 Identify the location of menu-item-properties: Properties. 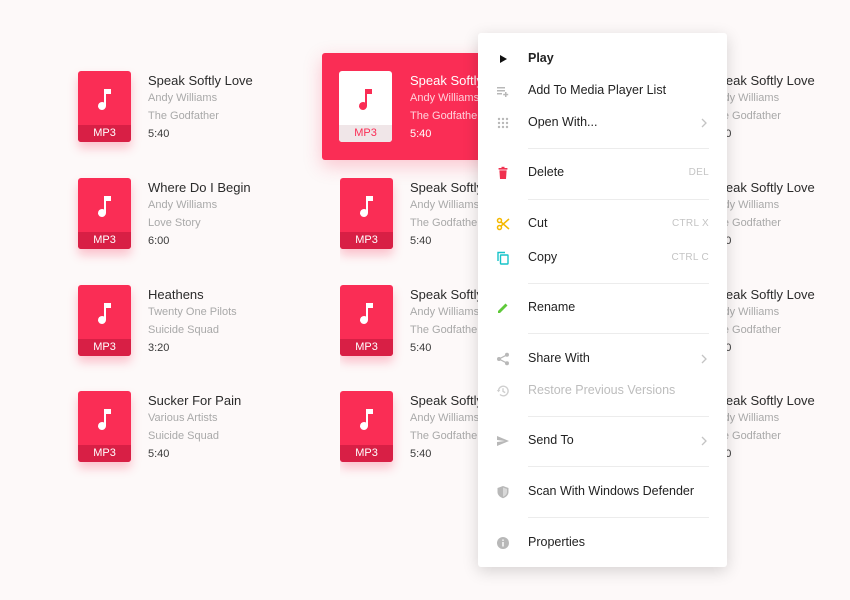
(602, 543).